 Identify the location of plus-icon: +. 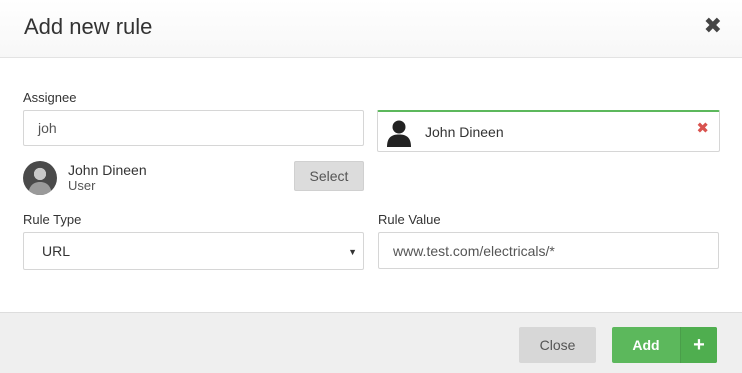
(698, 345).